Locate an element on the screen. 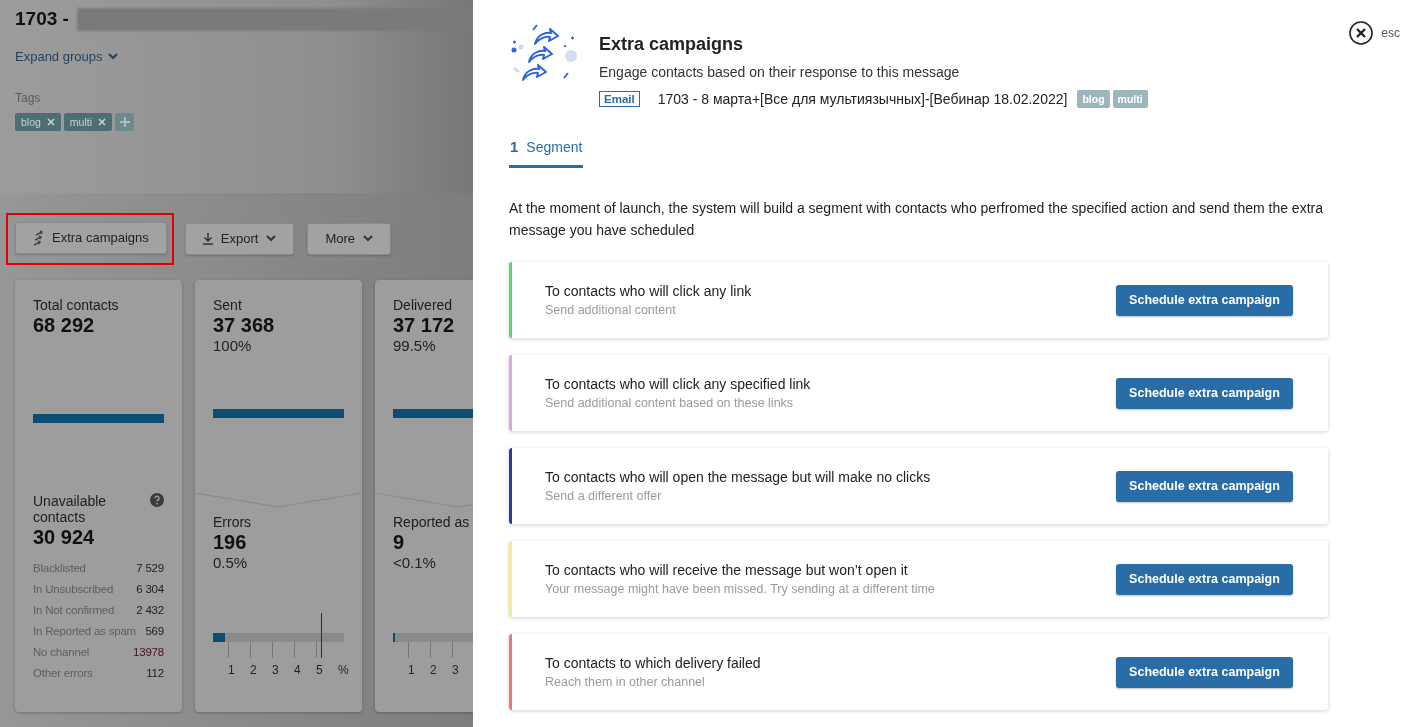 The height and width of the screenshot is (727, 1404). breakdown-label: In Reported as spam is located at coordinates (84, 630).